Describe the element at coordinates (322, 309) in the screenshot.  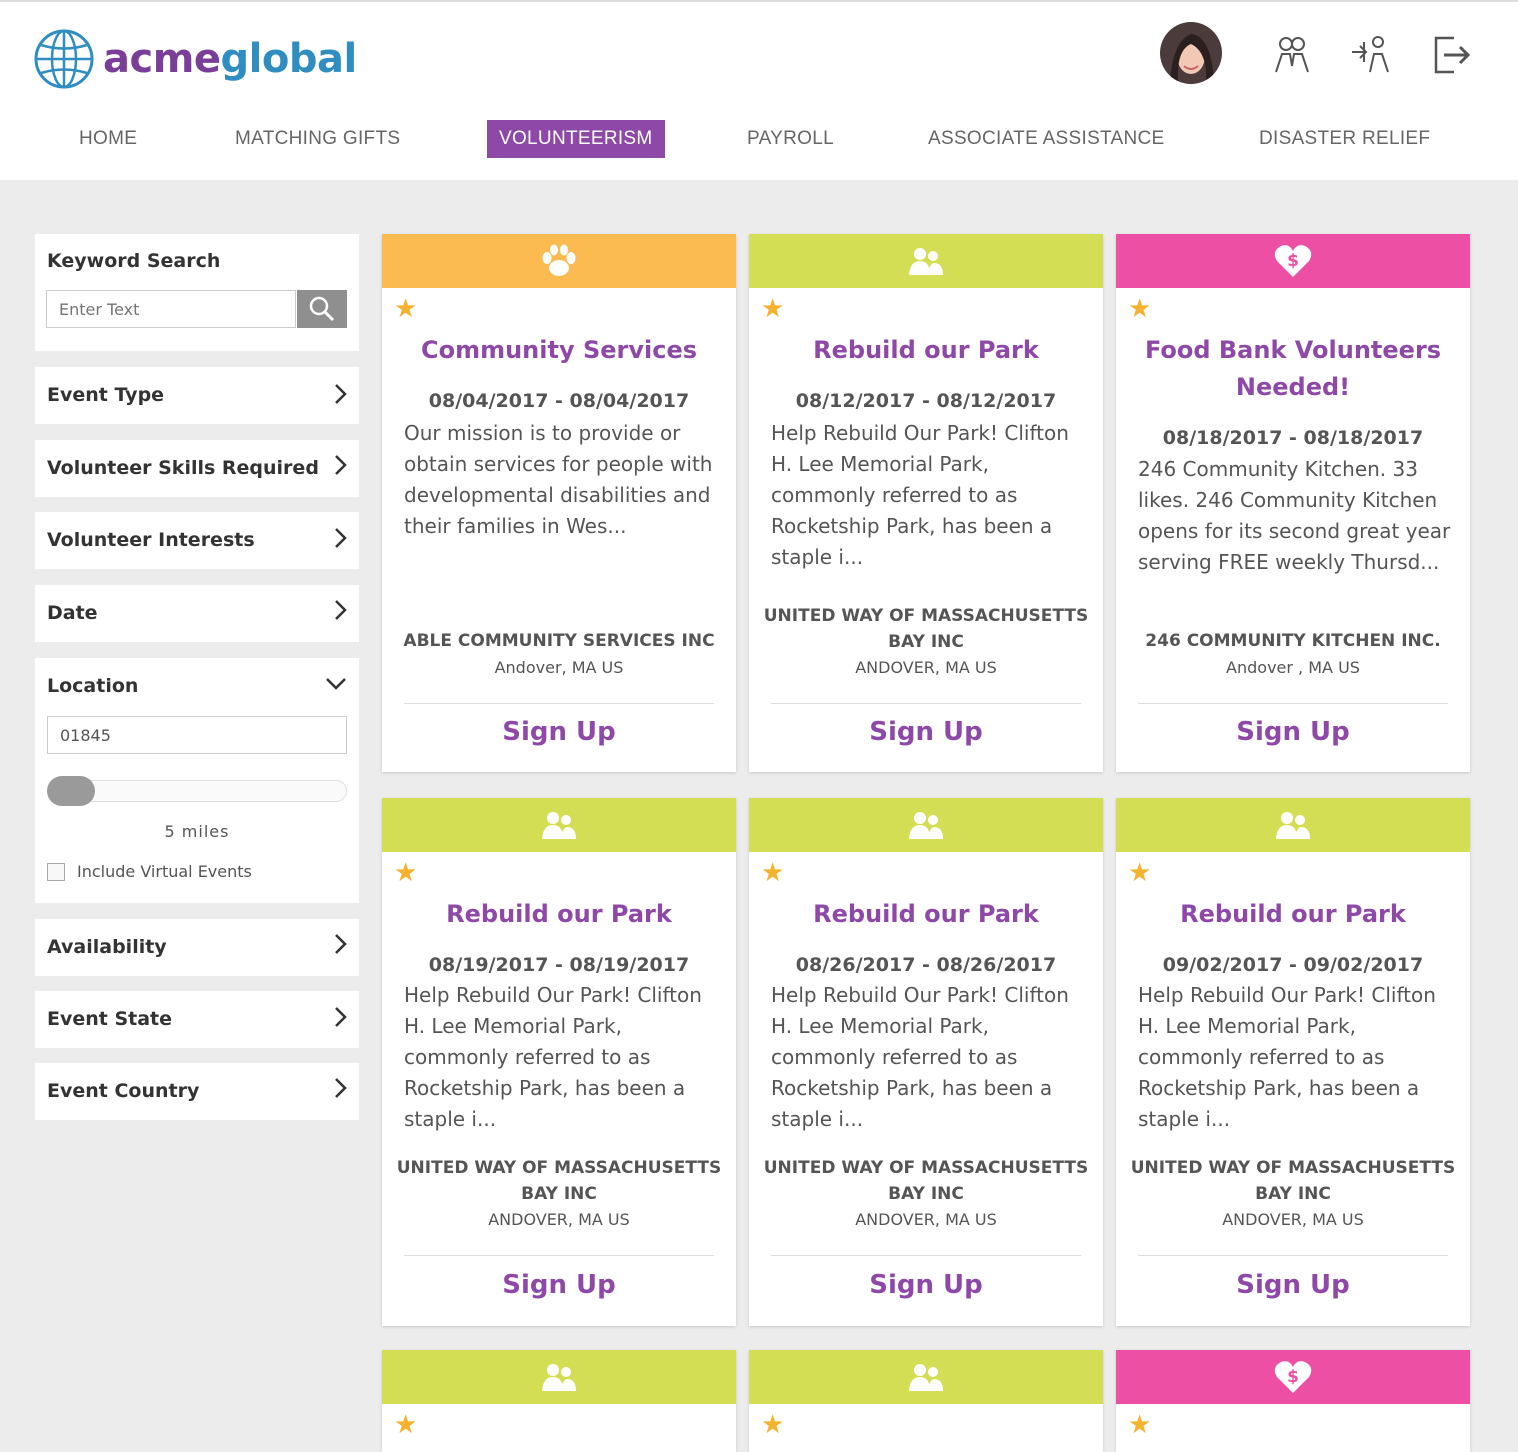
I see `search-button` at that location.